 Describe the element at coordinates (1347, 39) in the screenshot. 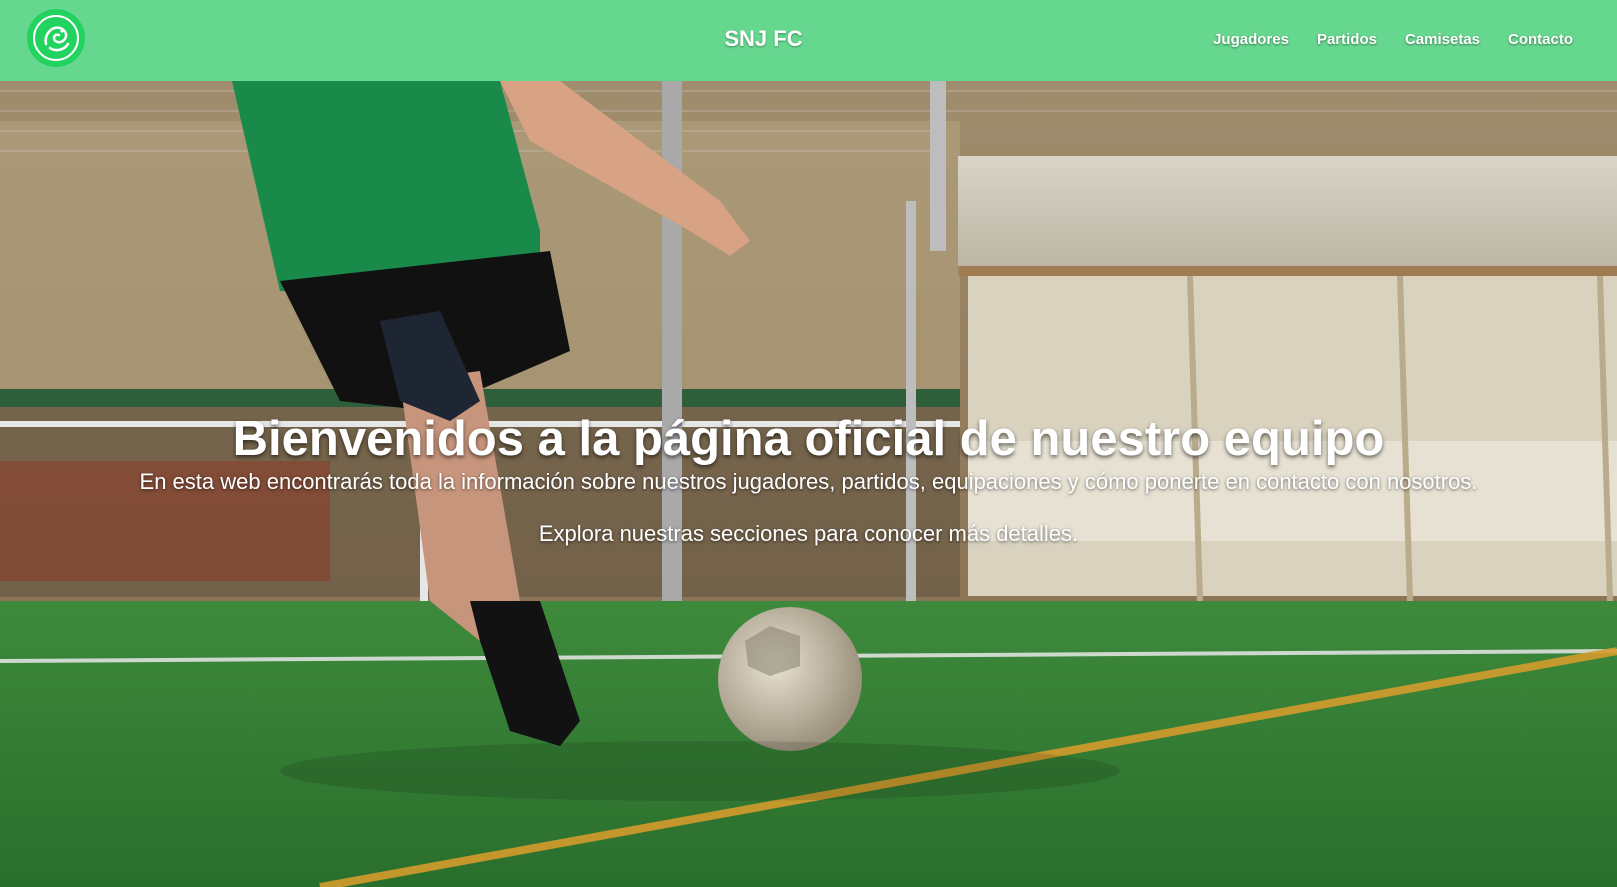

I see `nav-partidos: Partidos` at that location.